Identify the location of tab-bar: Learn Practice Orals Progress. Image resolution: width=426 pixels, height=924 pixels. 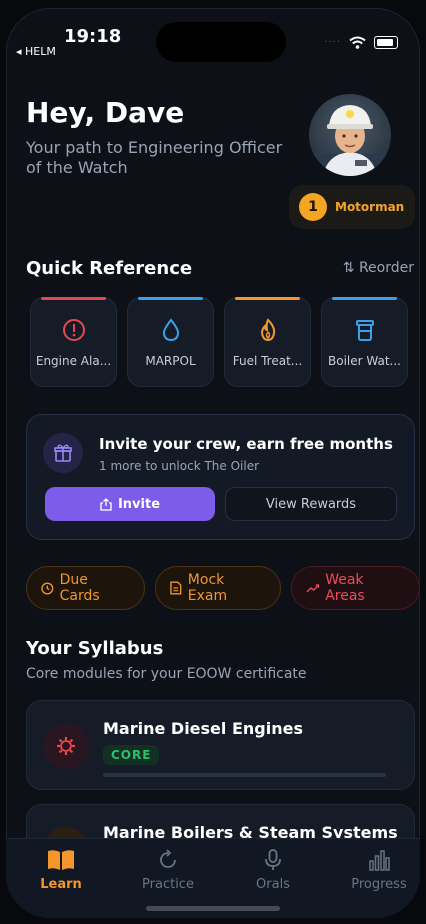
(213, 878).